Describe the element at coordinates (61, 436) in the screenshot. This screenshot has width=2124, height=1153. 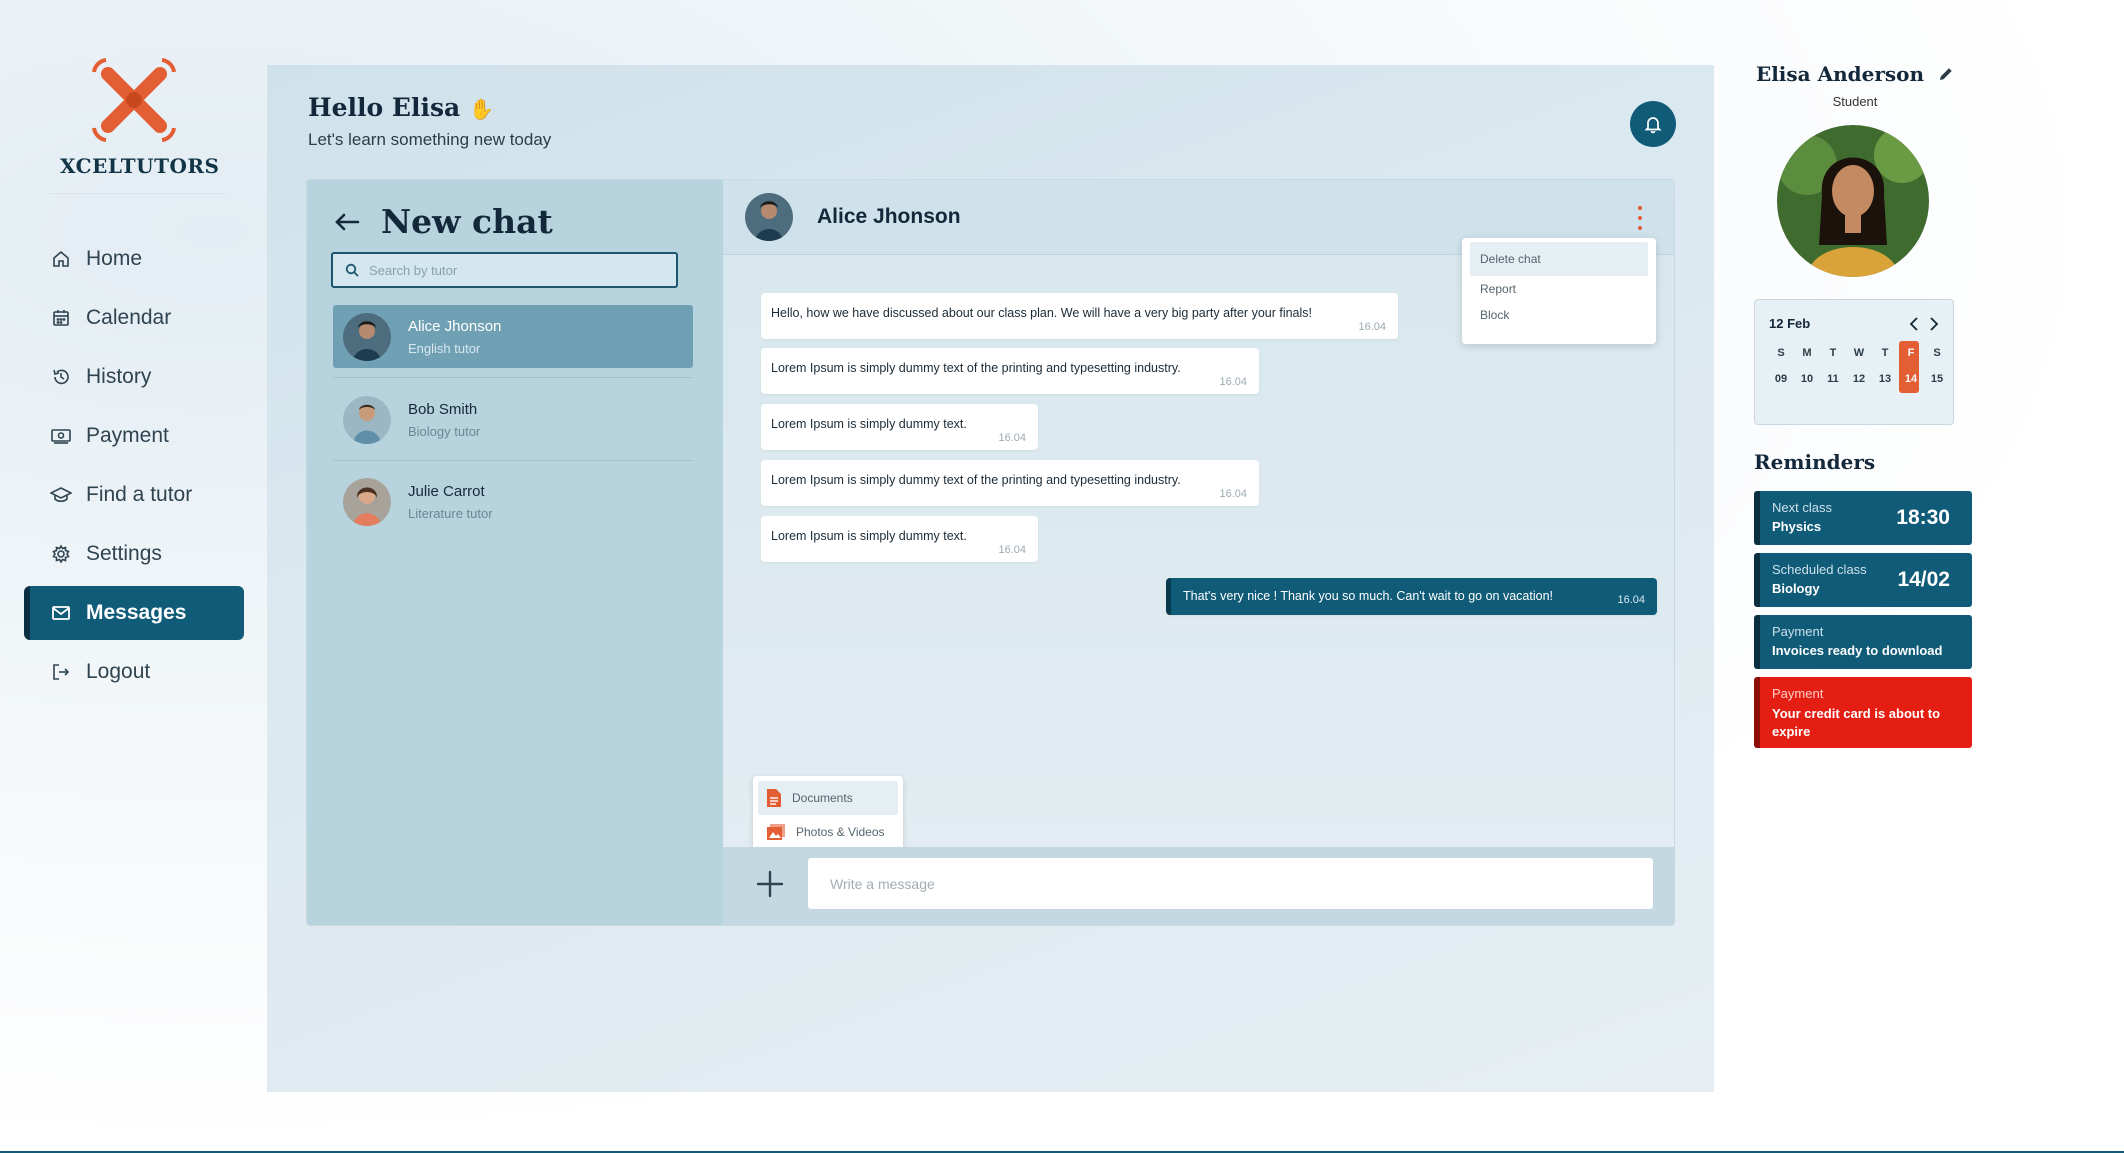
I see `payment-icon` at that location.